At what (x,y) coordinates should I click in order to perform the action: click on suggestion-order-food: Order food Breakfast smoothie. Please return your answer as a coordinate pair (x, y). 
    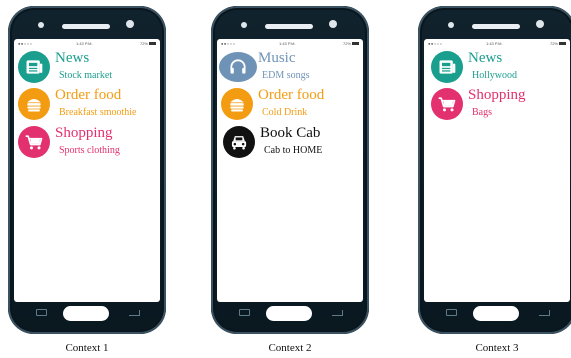
    Looking at the image, I should click on (89, 104).